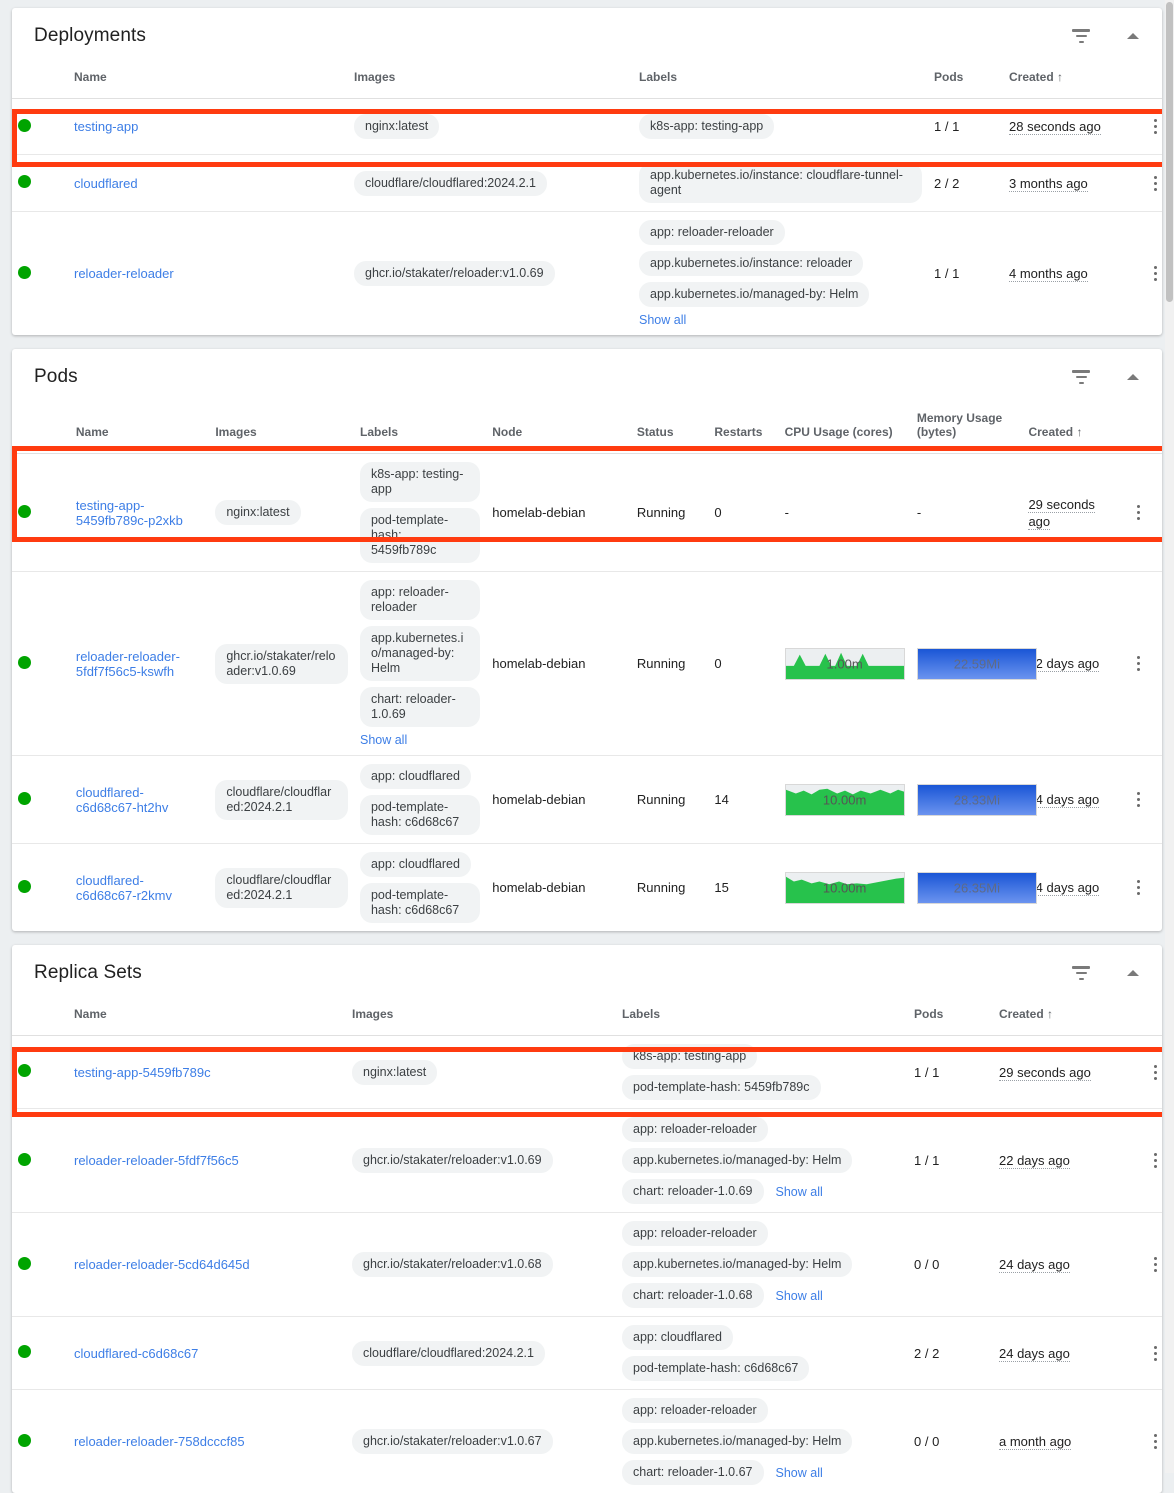 This screenshot has width=1174, height=1493. What do you see at coordinates (129, 513) in the screenshot?
I see `resource-link: testing-app-5459fb789c-p2xkb` at bounding box center [129, 513].